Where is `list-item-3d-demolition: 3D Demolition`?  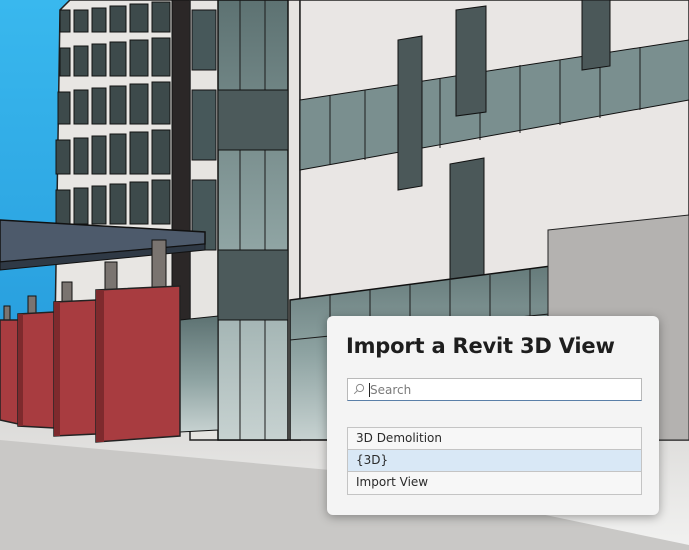
list-item-3d-demolition: 3D Demolition is located at coordinates (494, 439).